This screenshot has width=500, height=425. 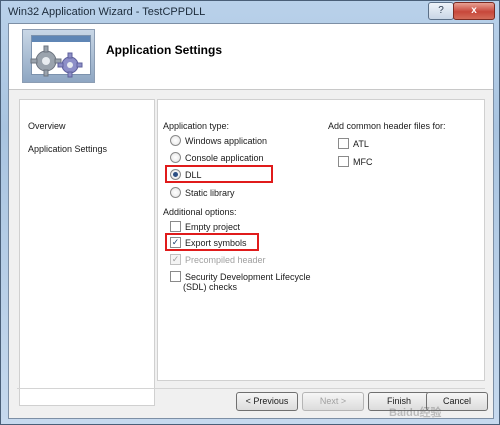 I want to click on radio-label: Static library, so click(x=210, y=192).